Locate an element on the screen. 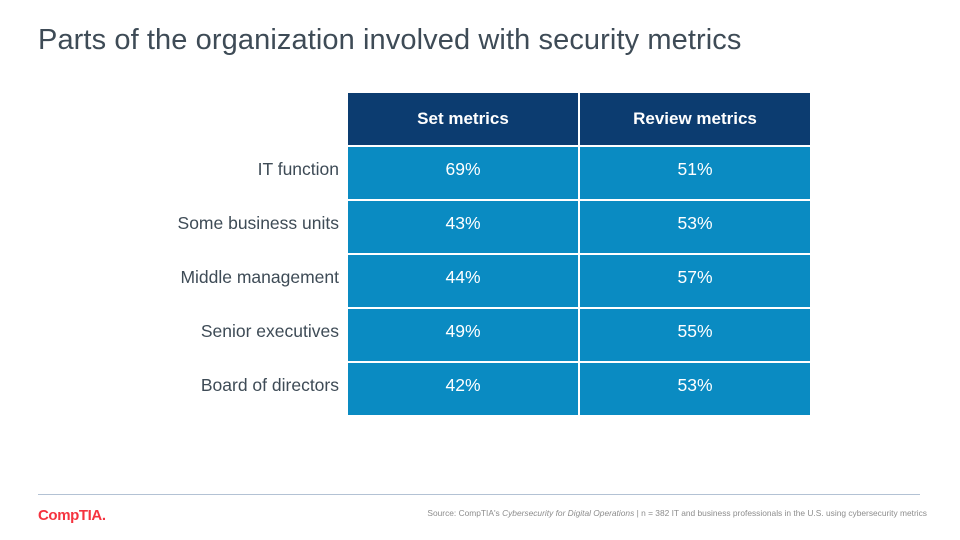  column-header-review-metrics: Review metrics is located at coordinates (695, 119).